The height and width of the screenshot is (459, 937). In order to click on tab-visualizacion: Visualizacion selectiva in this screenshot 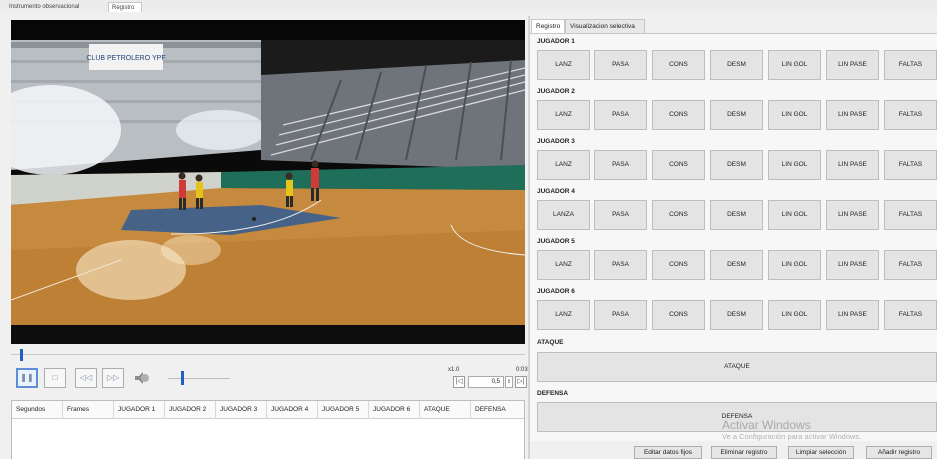, I will do `click(605, 26)`.